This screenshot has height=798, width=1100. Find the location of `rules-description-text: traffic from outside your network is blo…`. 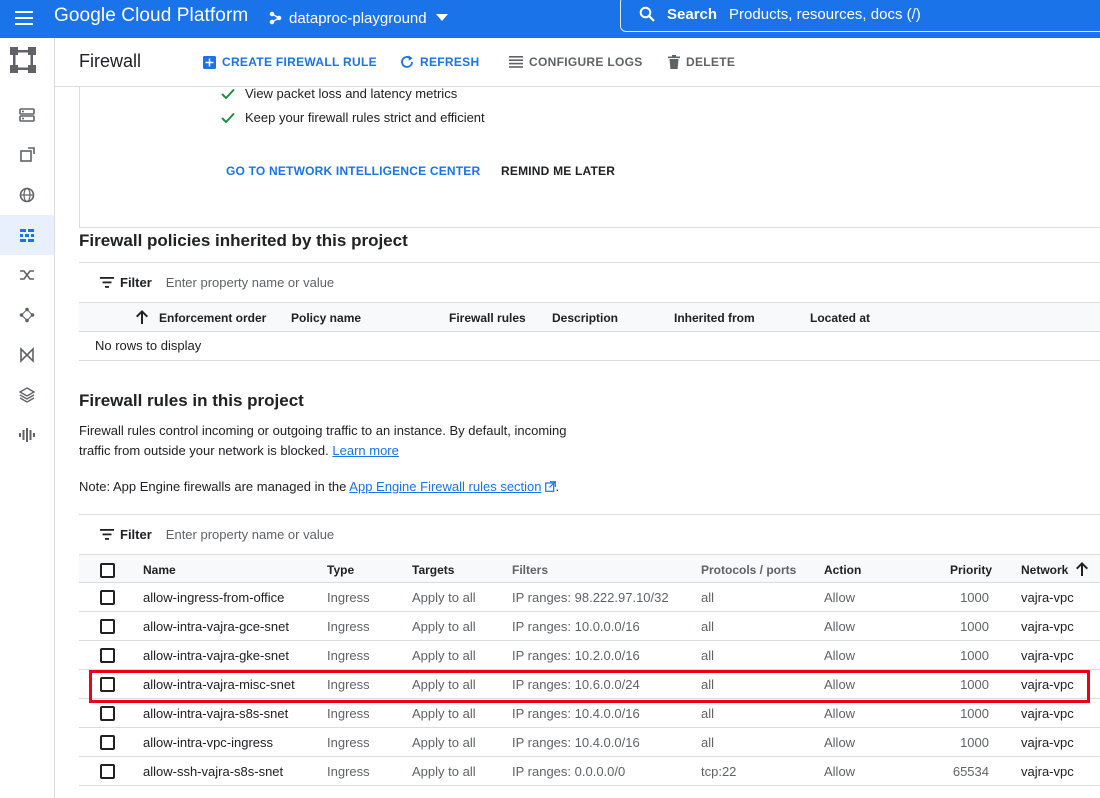

rules-description-text: traffic from outside your network is blo… is located at coordinates (204, 450).